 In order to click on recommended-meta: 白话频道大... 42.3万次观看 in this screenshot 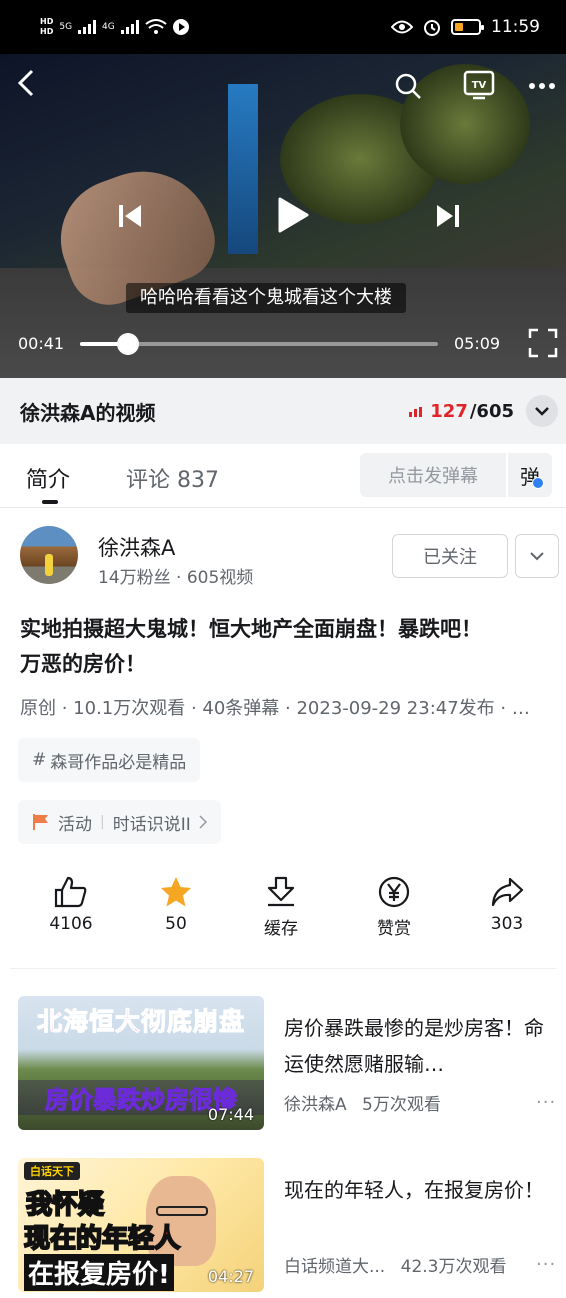, I will do `click(395, 1264)`.